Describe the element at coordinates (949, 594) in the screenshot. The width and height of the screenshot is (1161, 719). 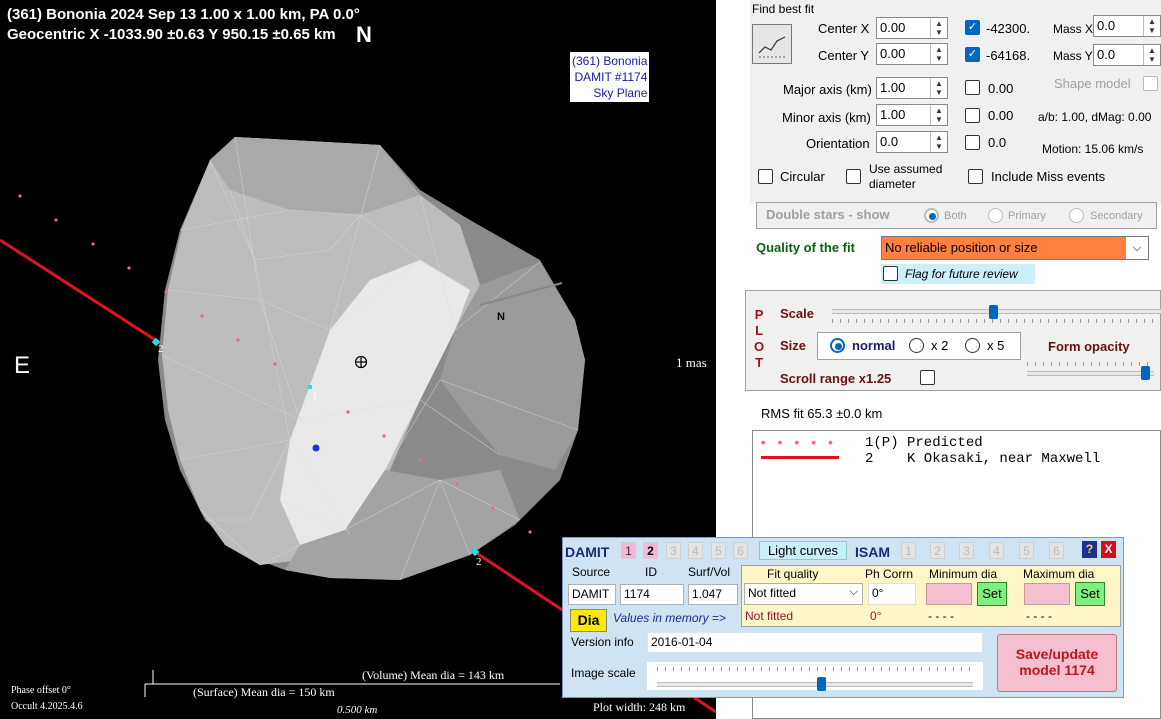
I see `min-dia-field` at that location.